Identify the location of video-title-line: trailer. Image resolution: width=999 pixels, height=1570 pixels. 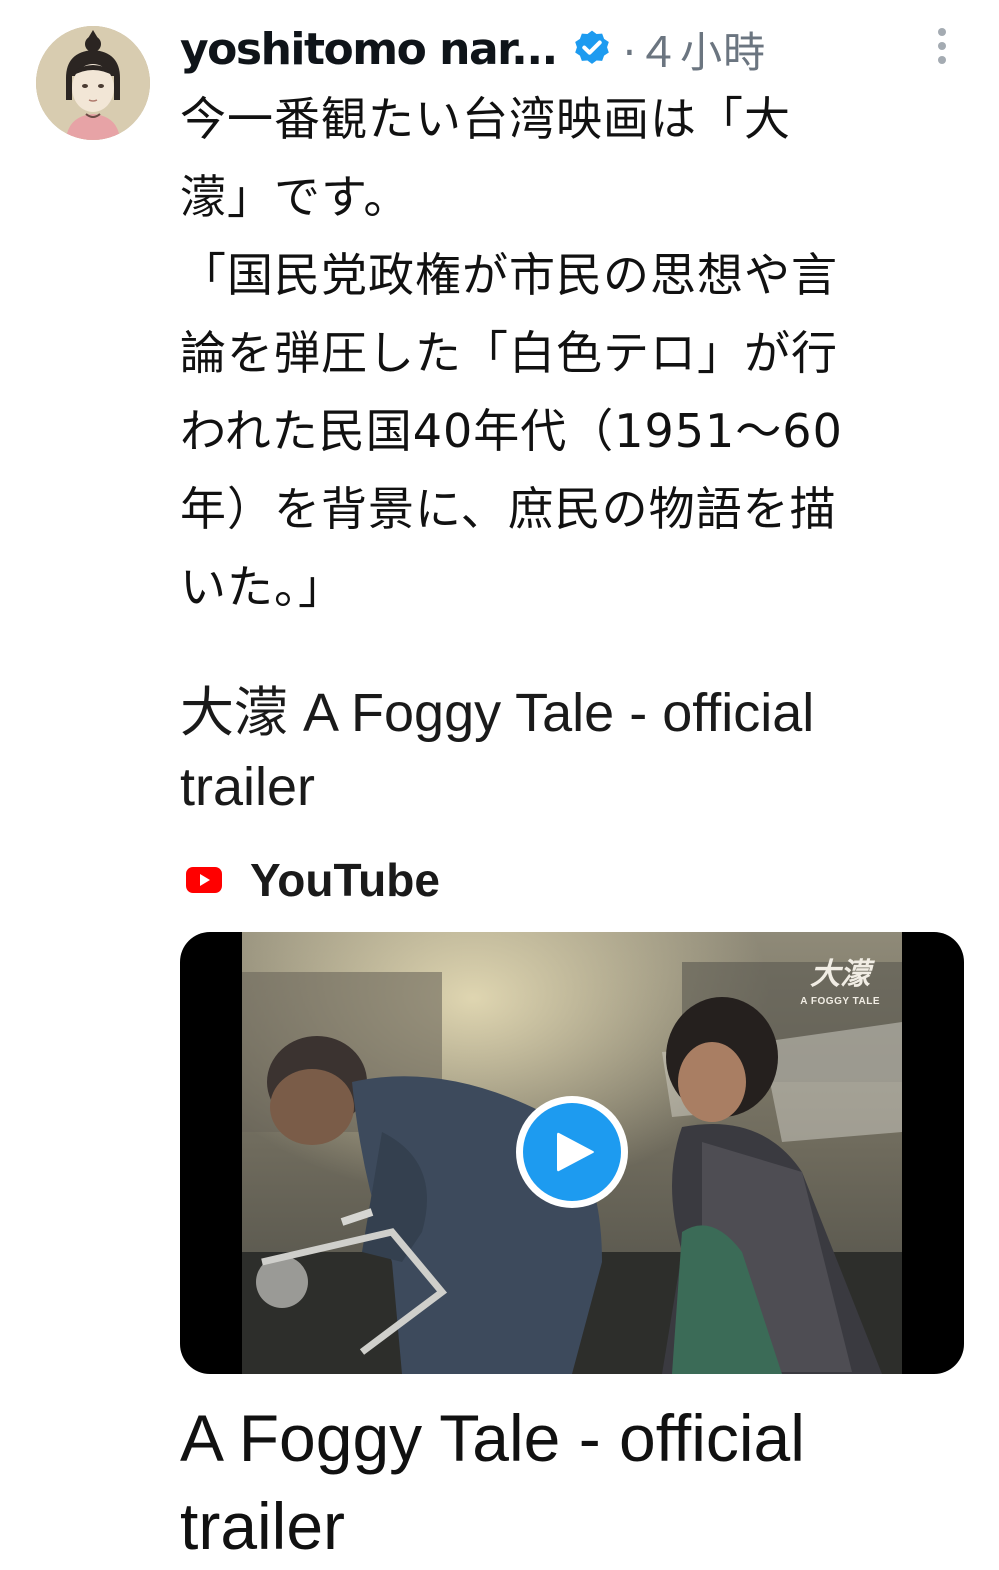
(263, 1526).